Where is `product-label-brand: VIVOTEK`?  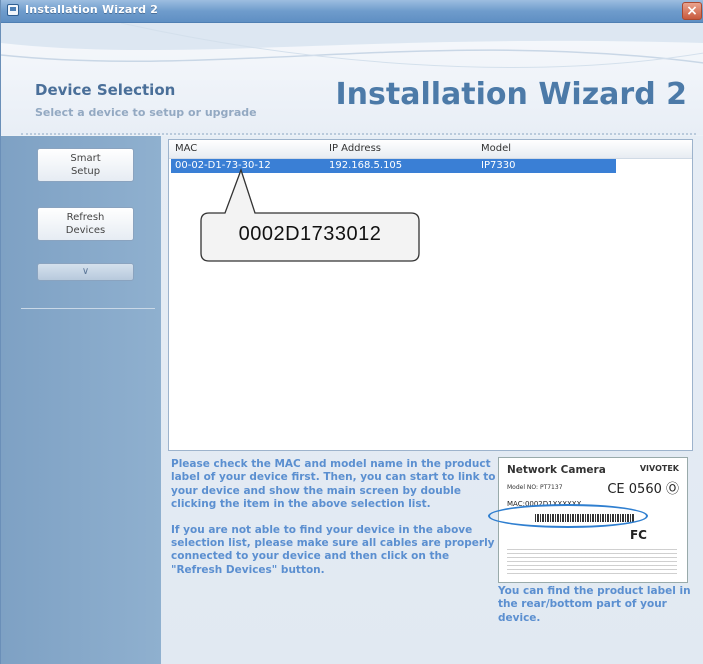 product-label-brand: VIVOTEK is located at coordinates (659, 468).